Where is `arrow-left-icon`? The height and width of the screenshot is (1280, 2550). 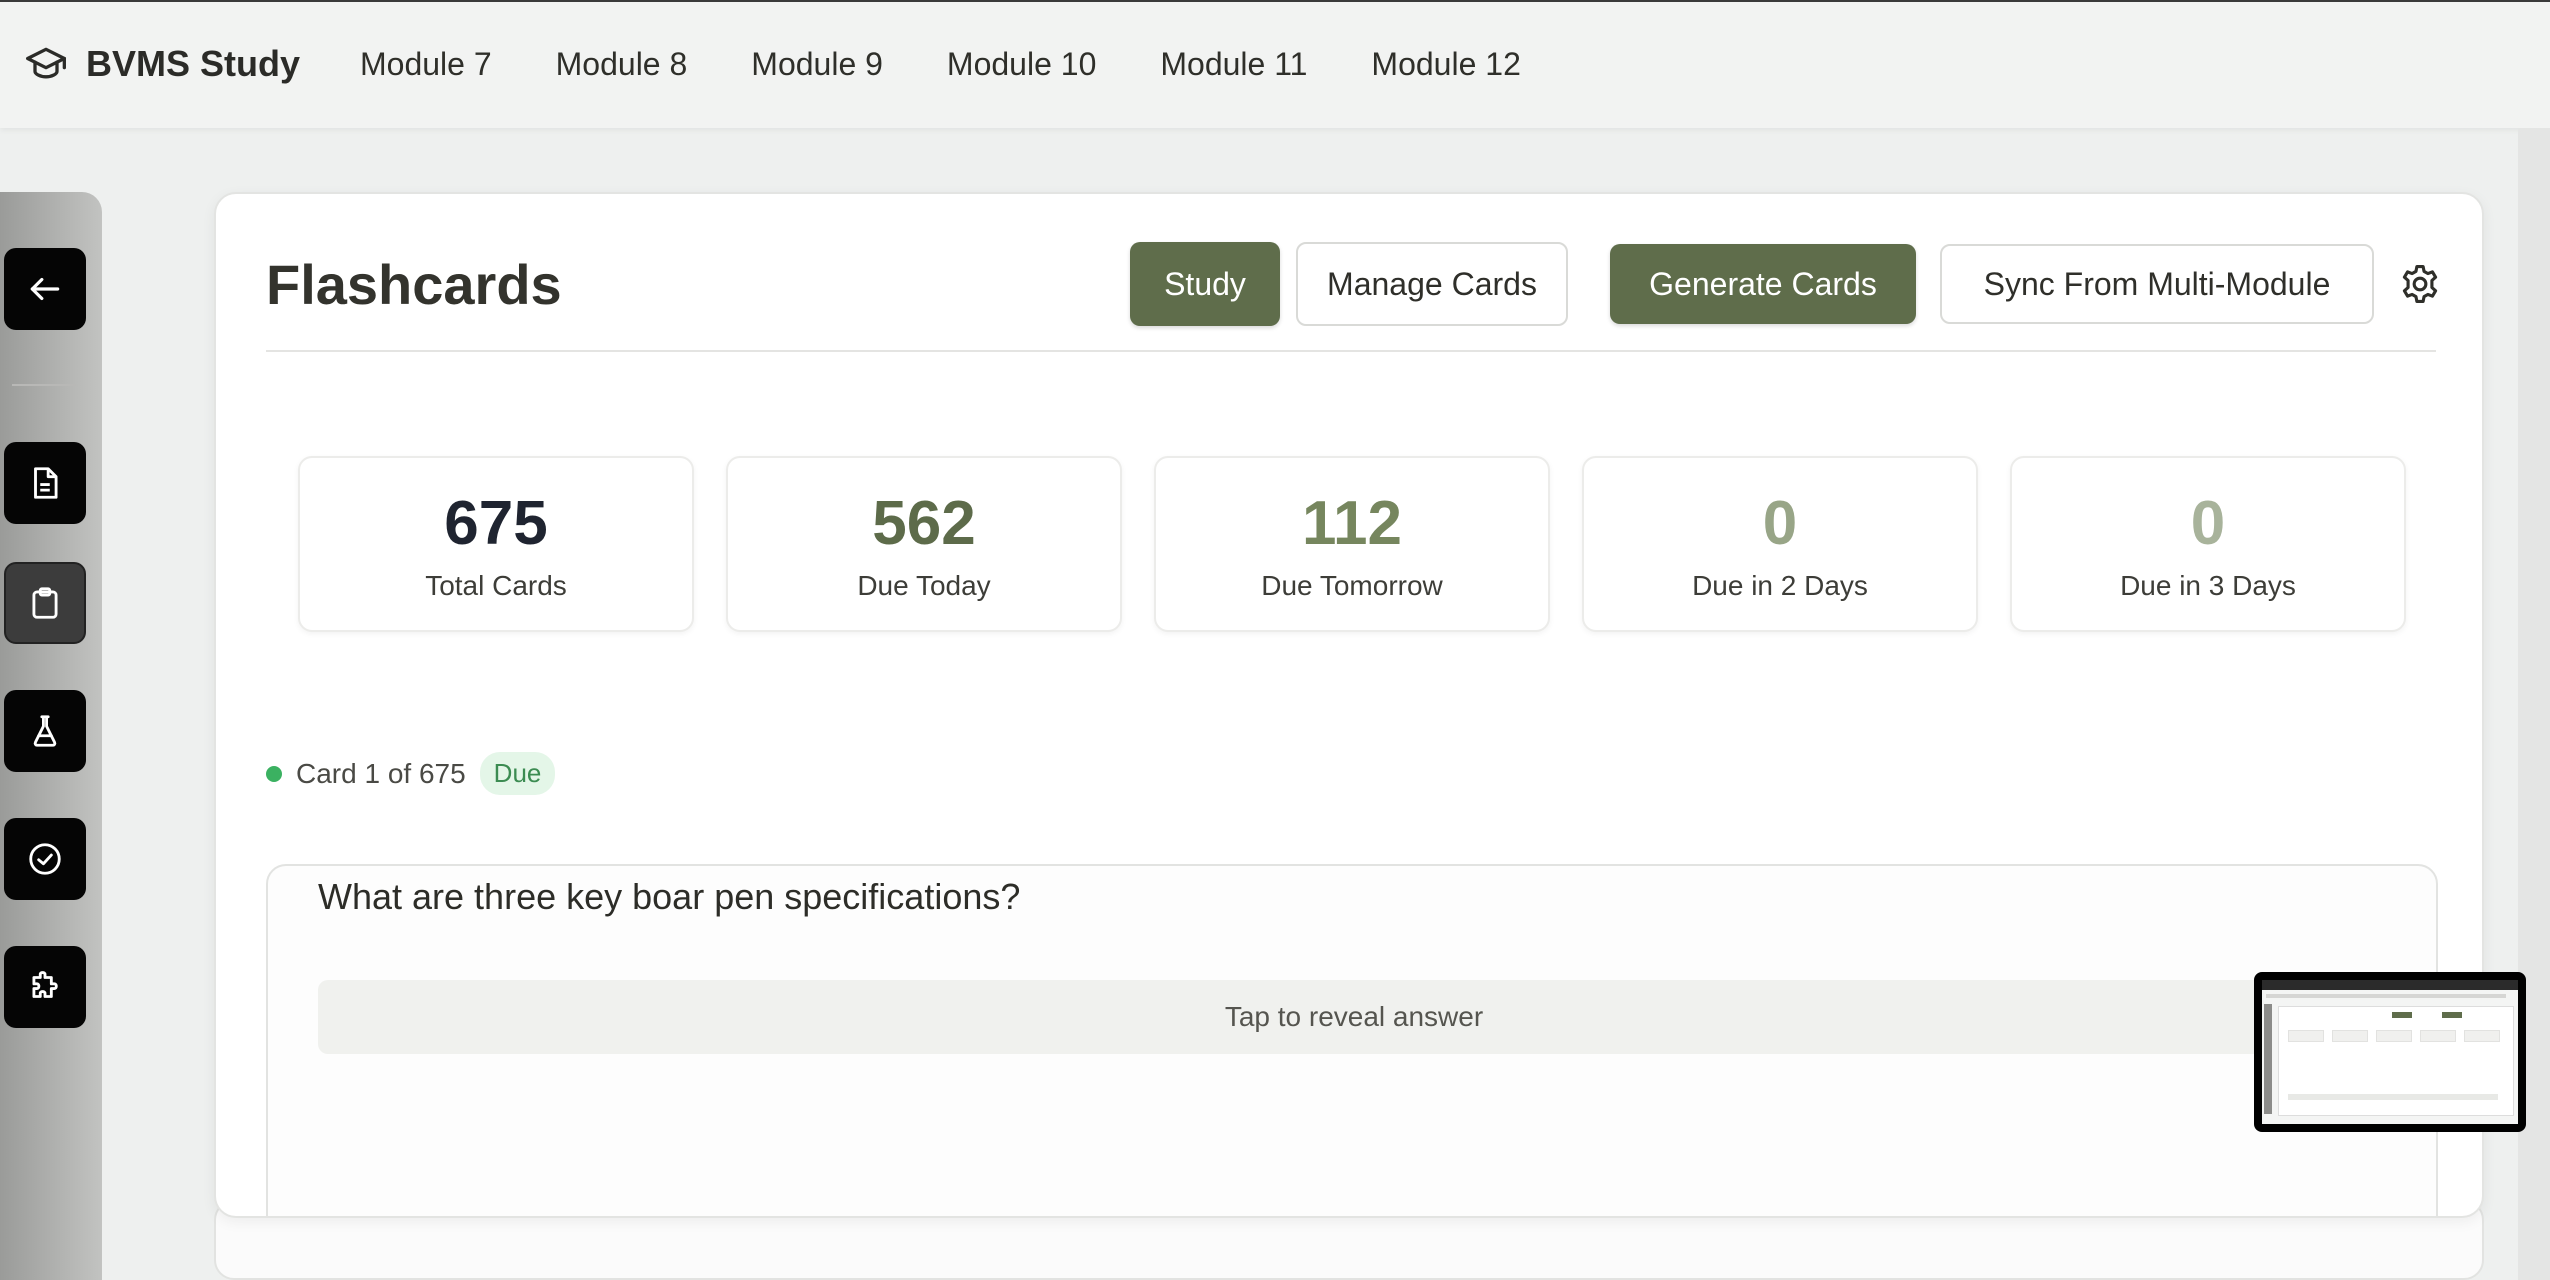
arrow-left-icon is located at coordinates (45, 289).